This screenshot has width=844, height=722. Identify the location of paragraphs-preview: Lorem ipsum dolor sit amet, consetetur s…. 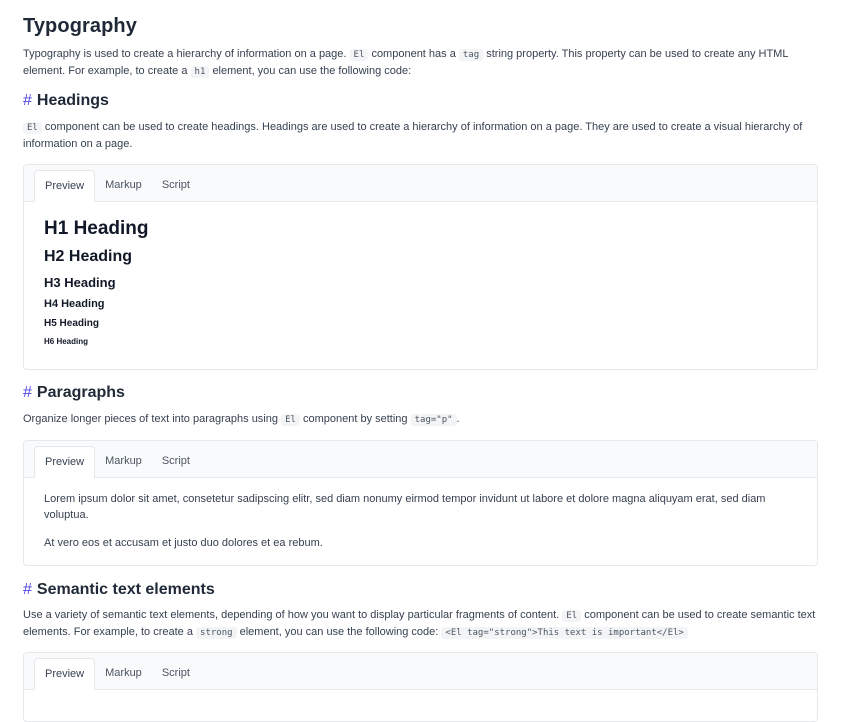
(420, 514).